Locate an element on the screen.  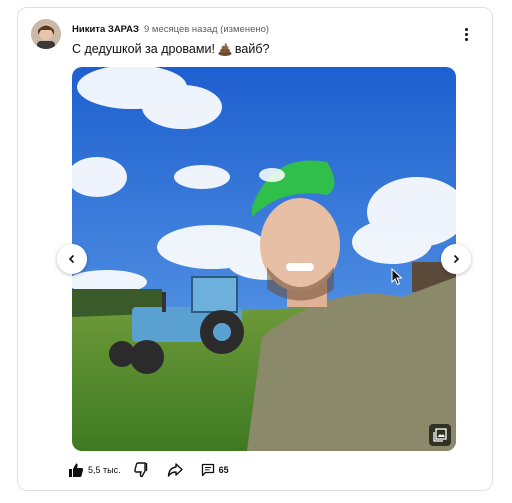
chevron-left-icon is located at coordinates (71, 259).